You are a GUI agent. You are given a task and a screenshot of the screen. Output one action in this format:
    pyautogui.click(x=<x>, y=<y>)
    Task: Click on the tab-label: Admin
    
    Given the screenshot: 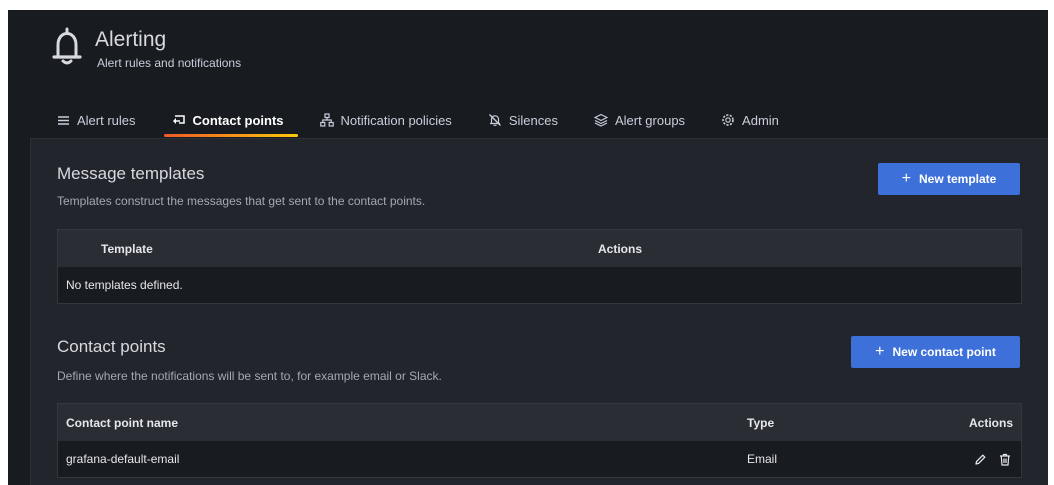 What is the action you would take?
    pyautogui.click(x=760, y=120)
    